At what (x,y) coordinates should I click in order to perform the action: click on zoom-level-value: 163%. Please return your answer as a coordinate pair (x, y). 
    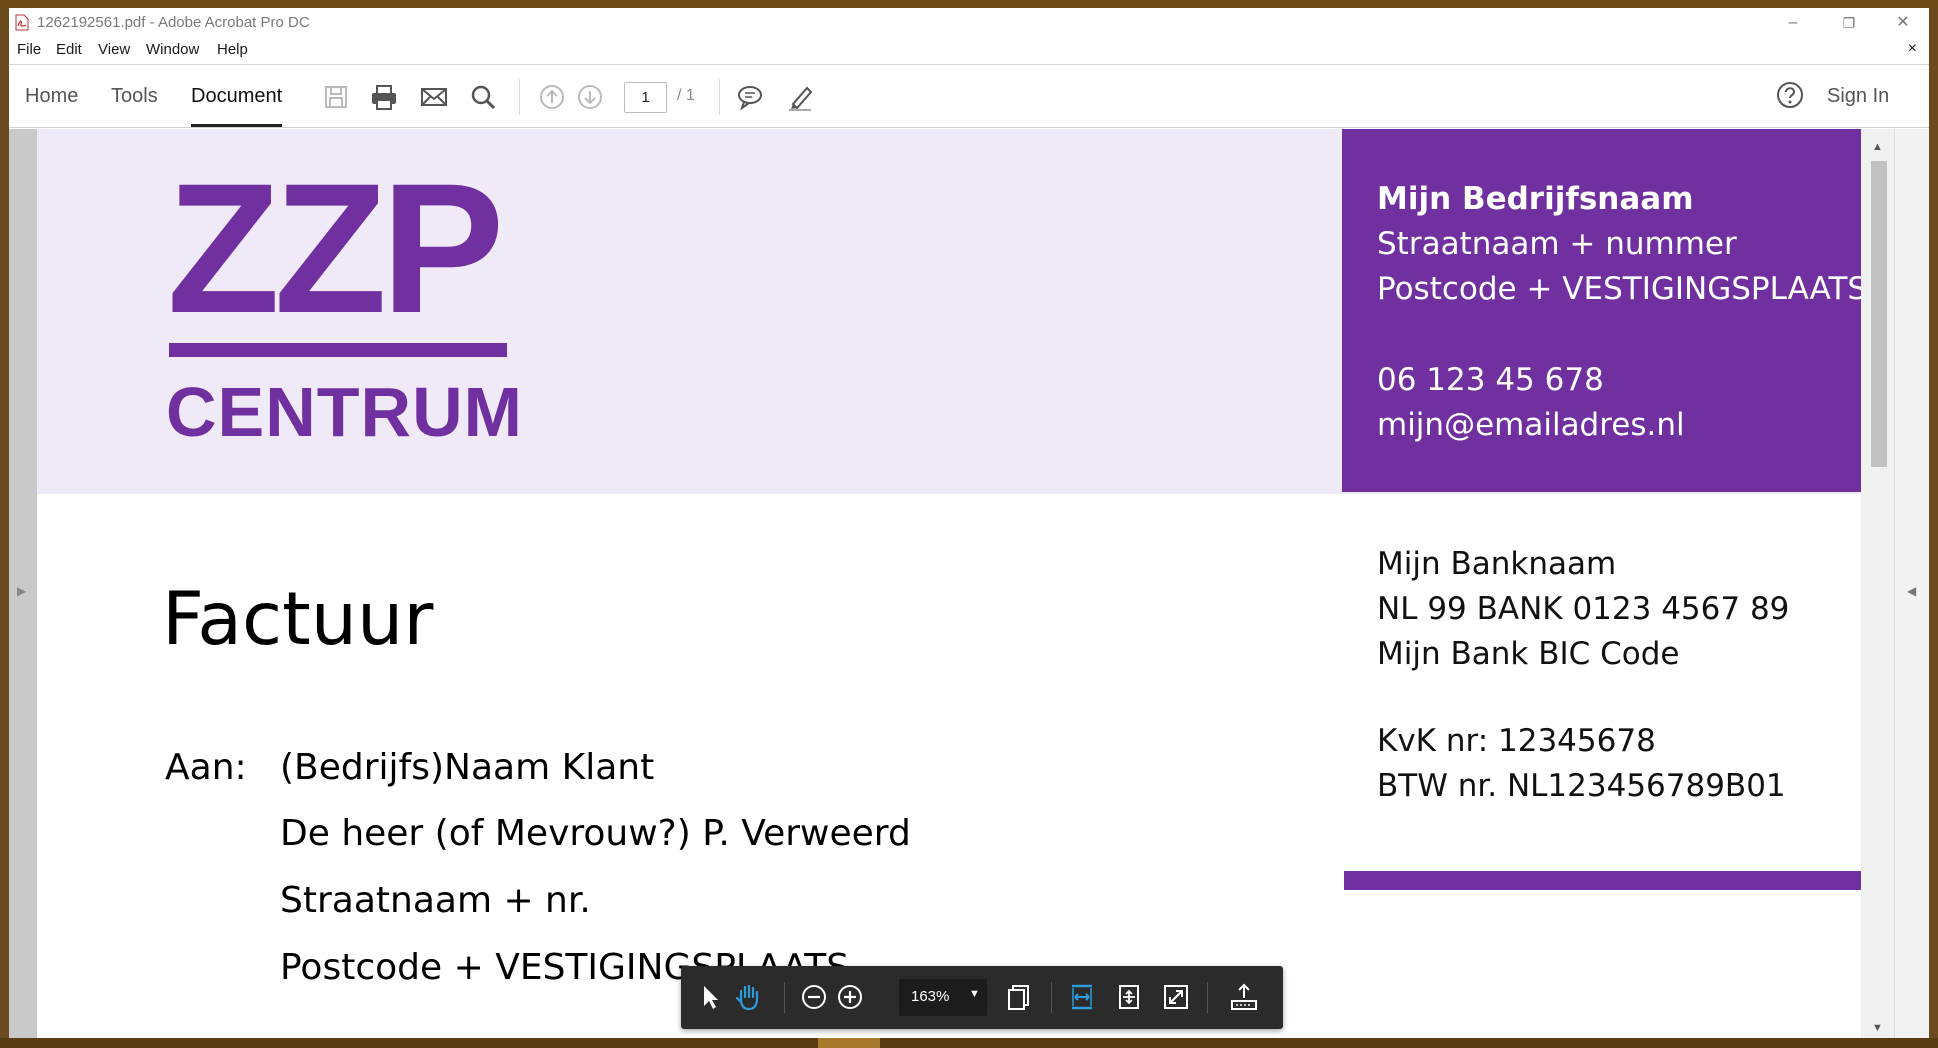
    Looking at the image, I should click on (930, 996).